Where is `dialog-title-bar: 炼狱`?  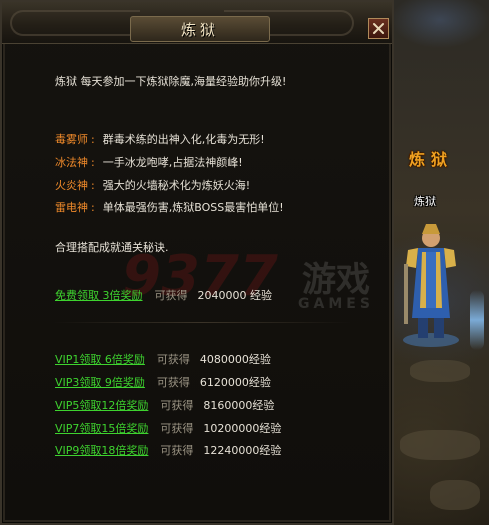 dialog-title-bar: 炼狱 is located at coordinates (197, 23).